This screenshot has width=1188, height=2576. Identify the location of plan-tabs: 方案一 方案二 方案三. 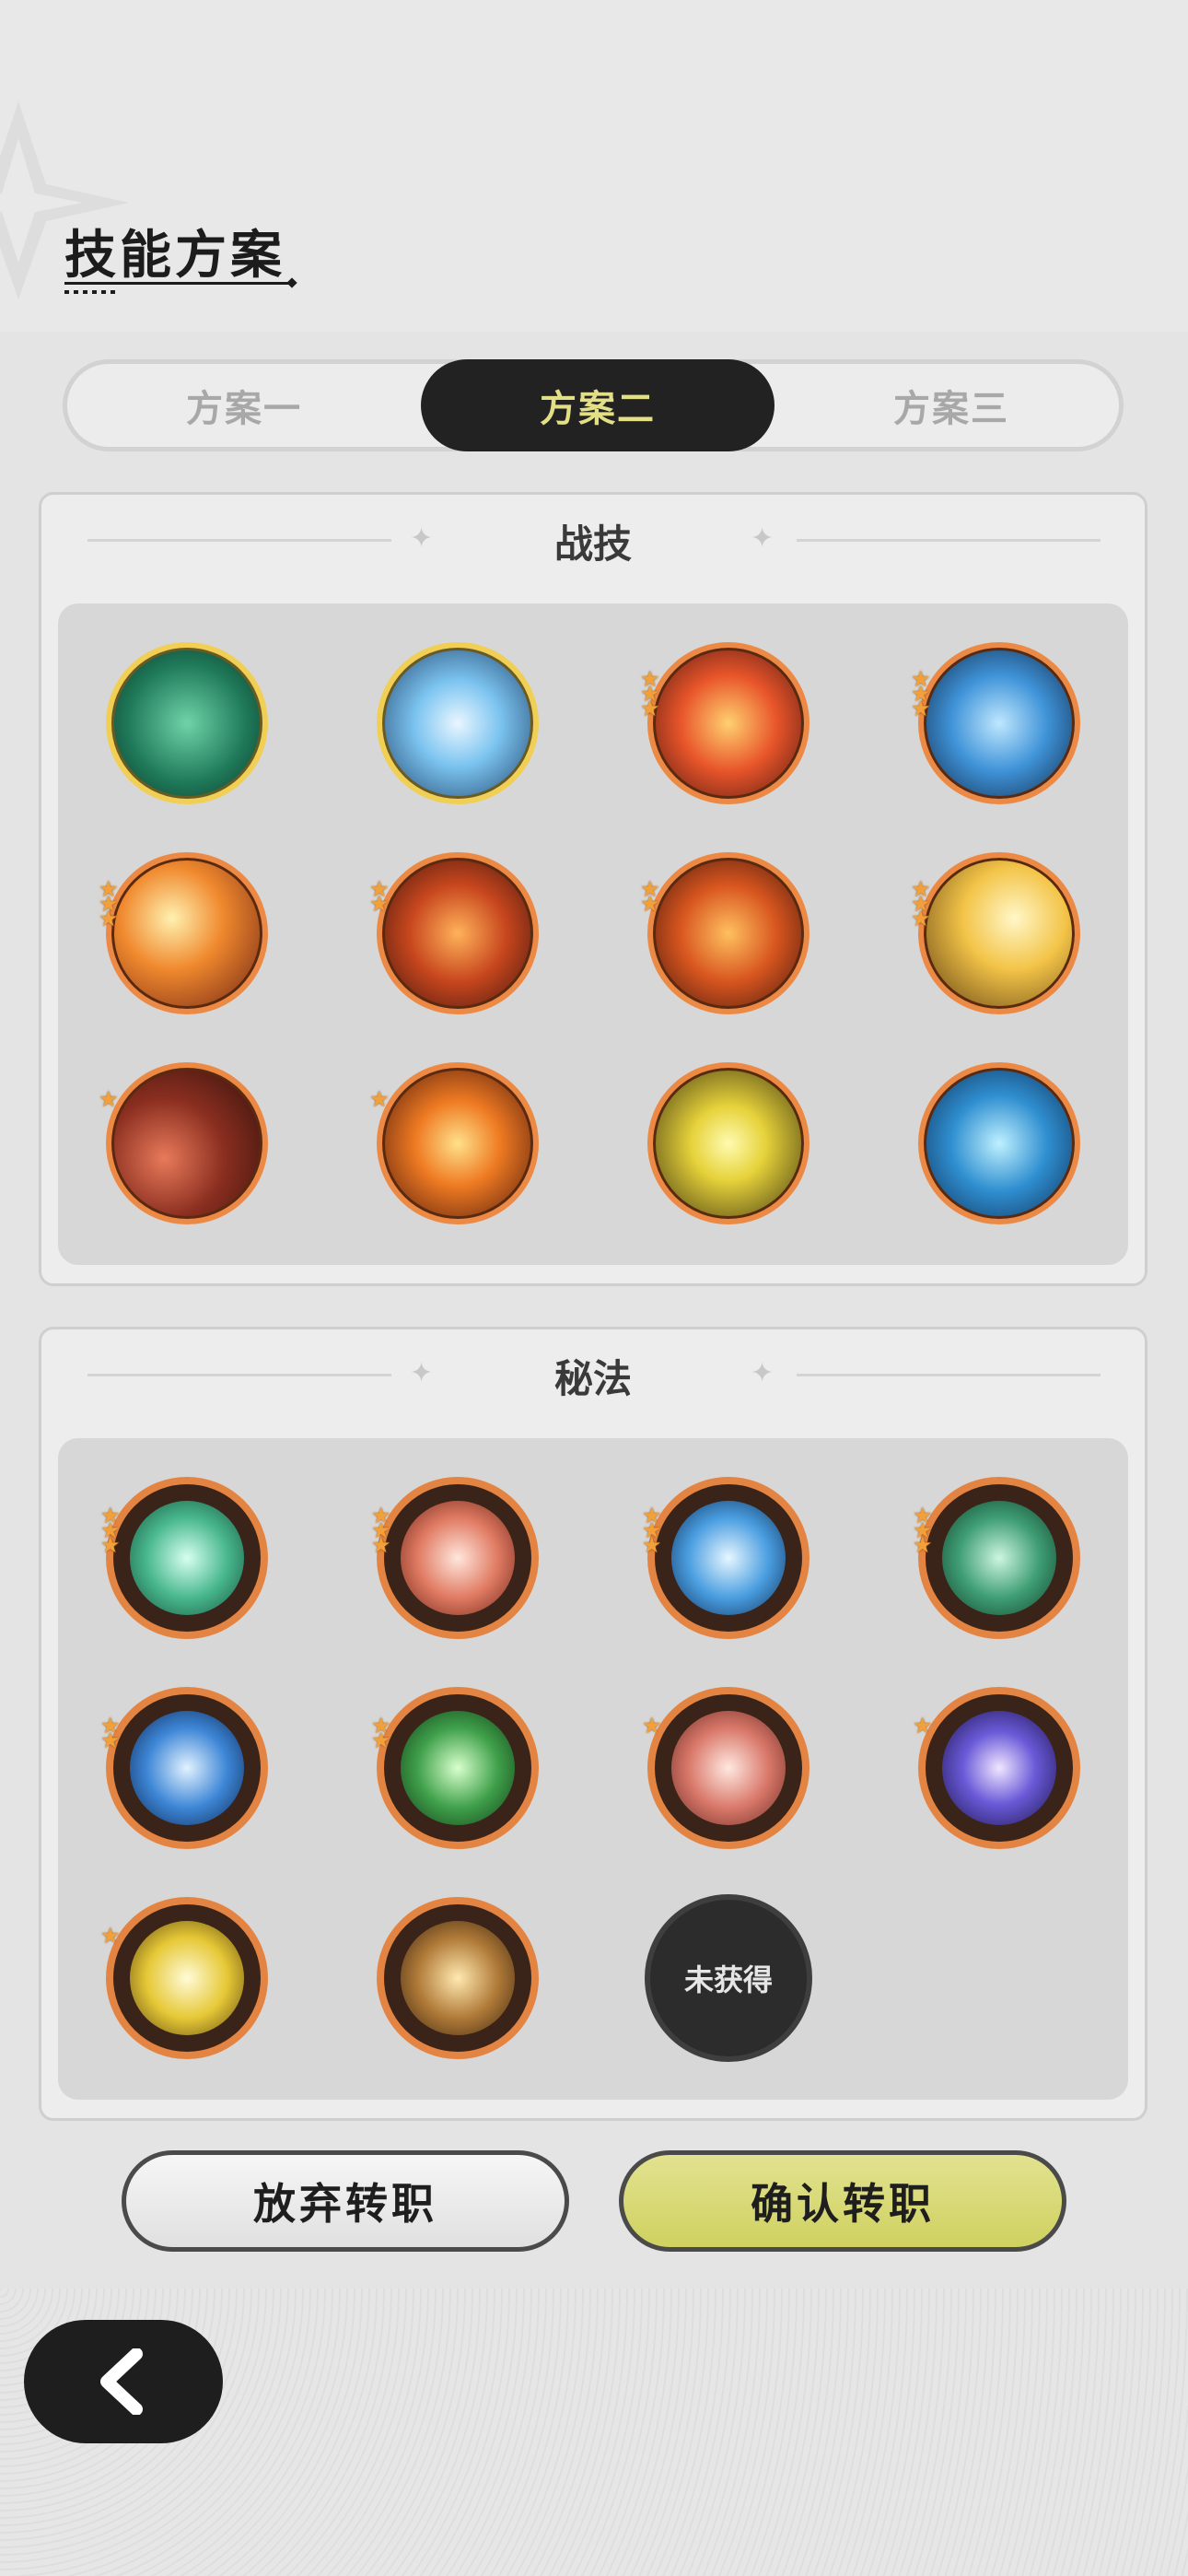
(593, 405).